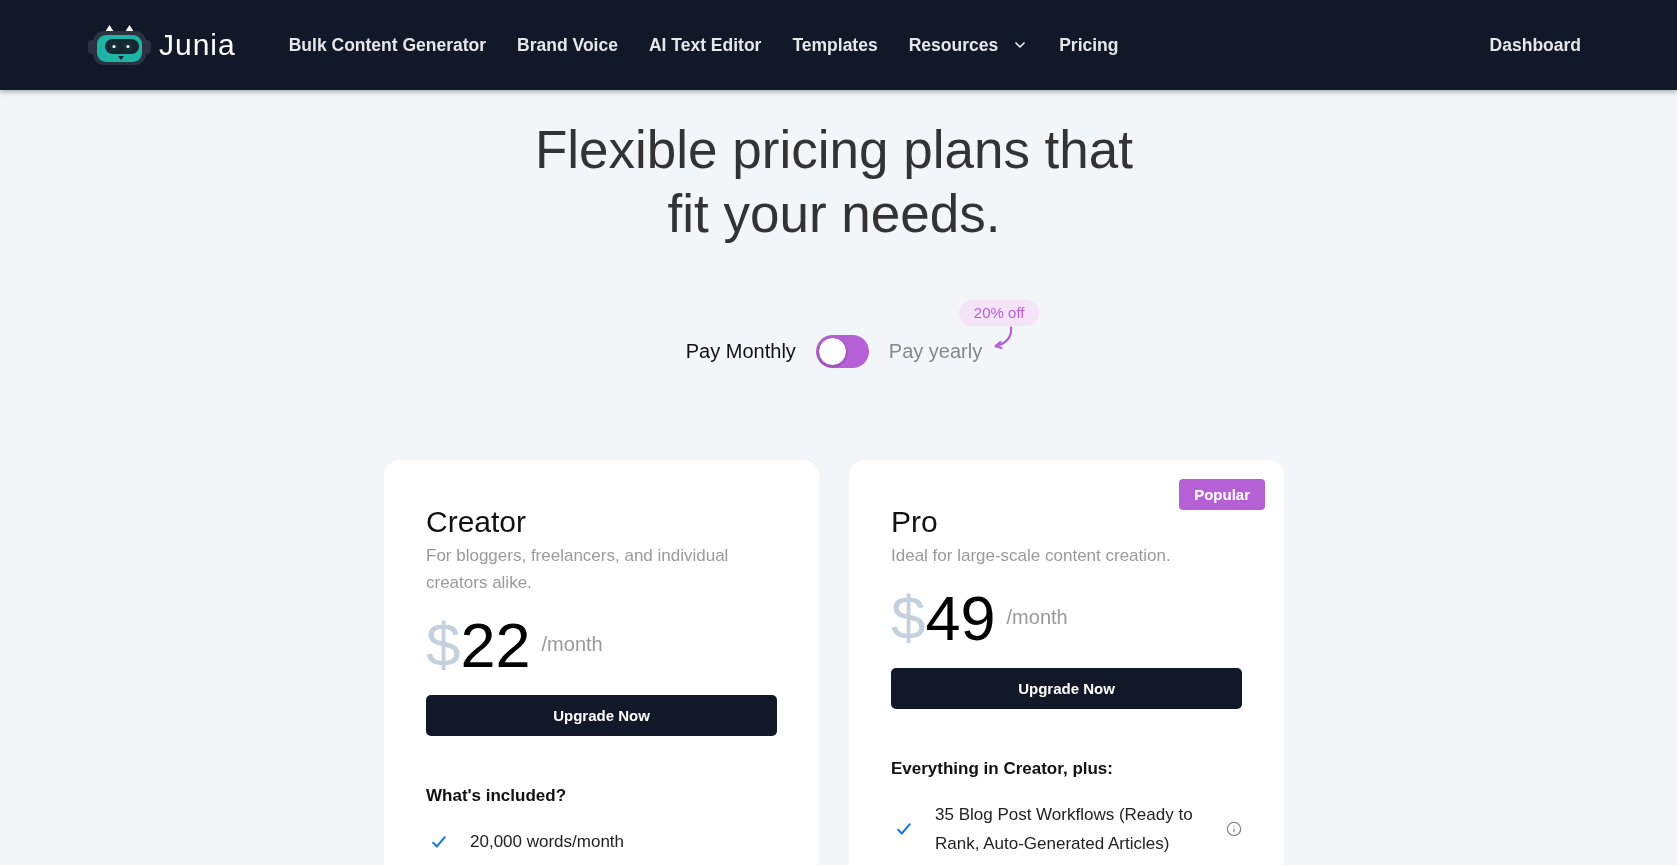 The width and height of the screenshot is (1677, 865). What do you see at coordinates (387, 45) in the screenshot?
I see `nav-link: Bulk Content Generator` at bounding box center [387, 45].